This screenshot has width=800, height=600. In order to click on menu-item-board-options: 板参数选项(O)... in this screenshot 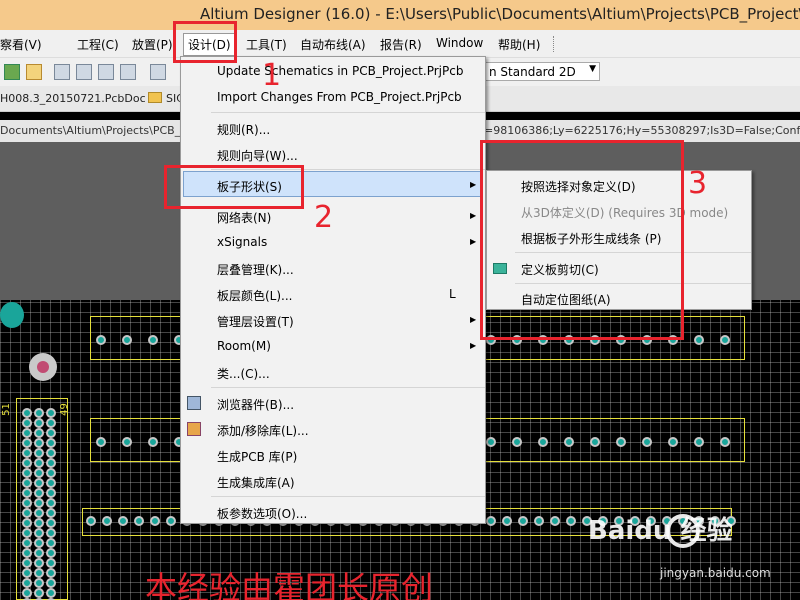, I will do `click(262, 513)`.